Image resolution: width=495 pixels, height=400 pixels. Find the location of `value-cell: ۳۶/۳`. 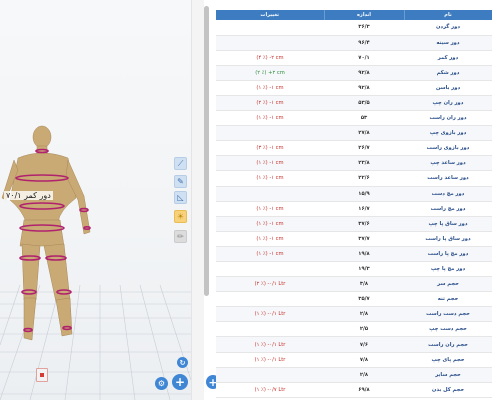

value-cell: ۳۶/۳ is located at coordinates (364, 28).